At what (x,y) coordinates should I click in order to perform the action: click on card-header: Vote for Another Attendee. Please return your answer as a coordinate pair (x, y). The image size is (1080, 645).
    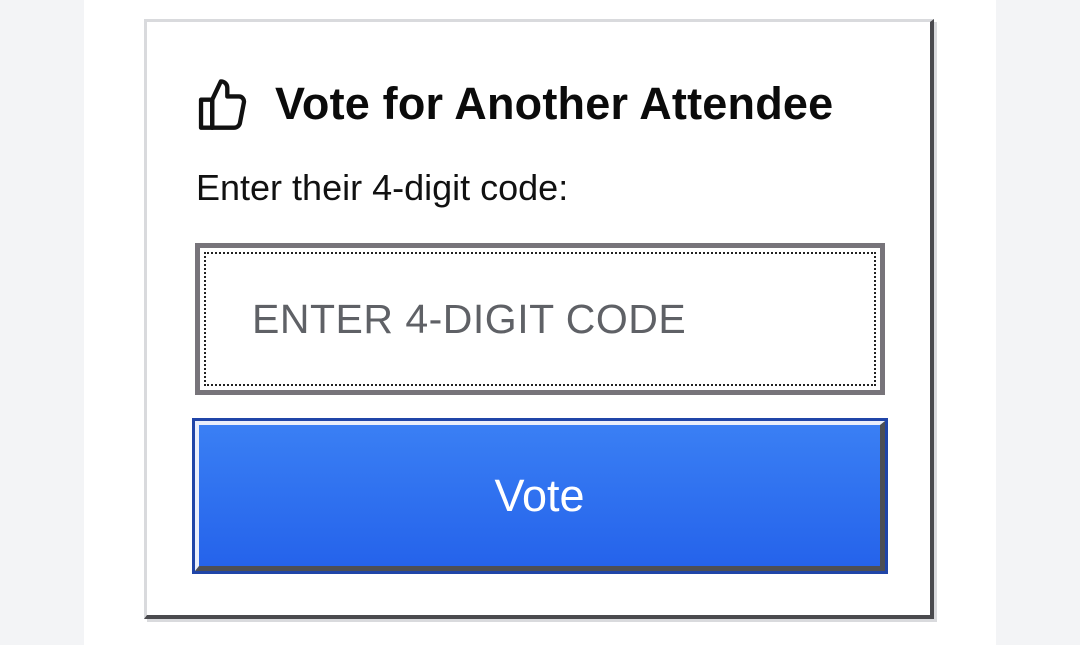
    Looking at the image, I should click on (515, 104).